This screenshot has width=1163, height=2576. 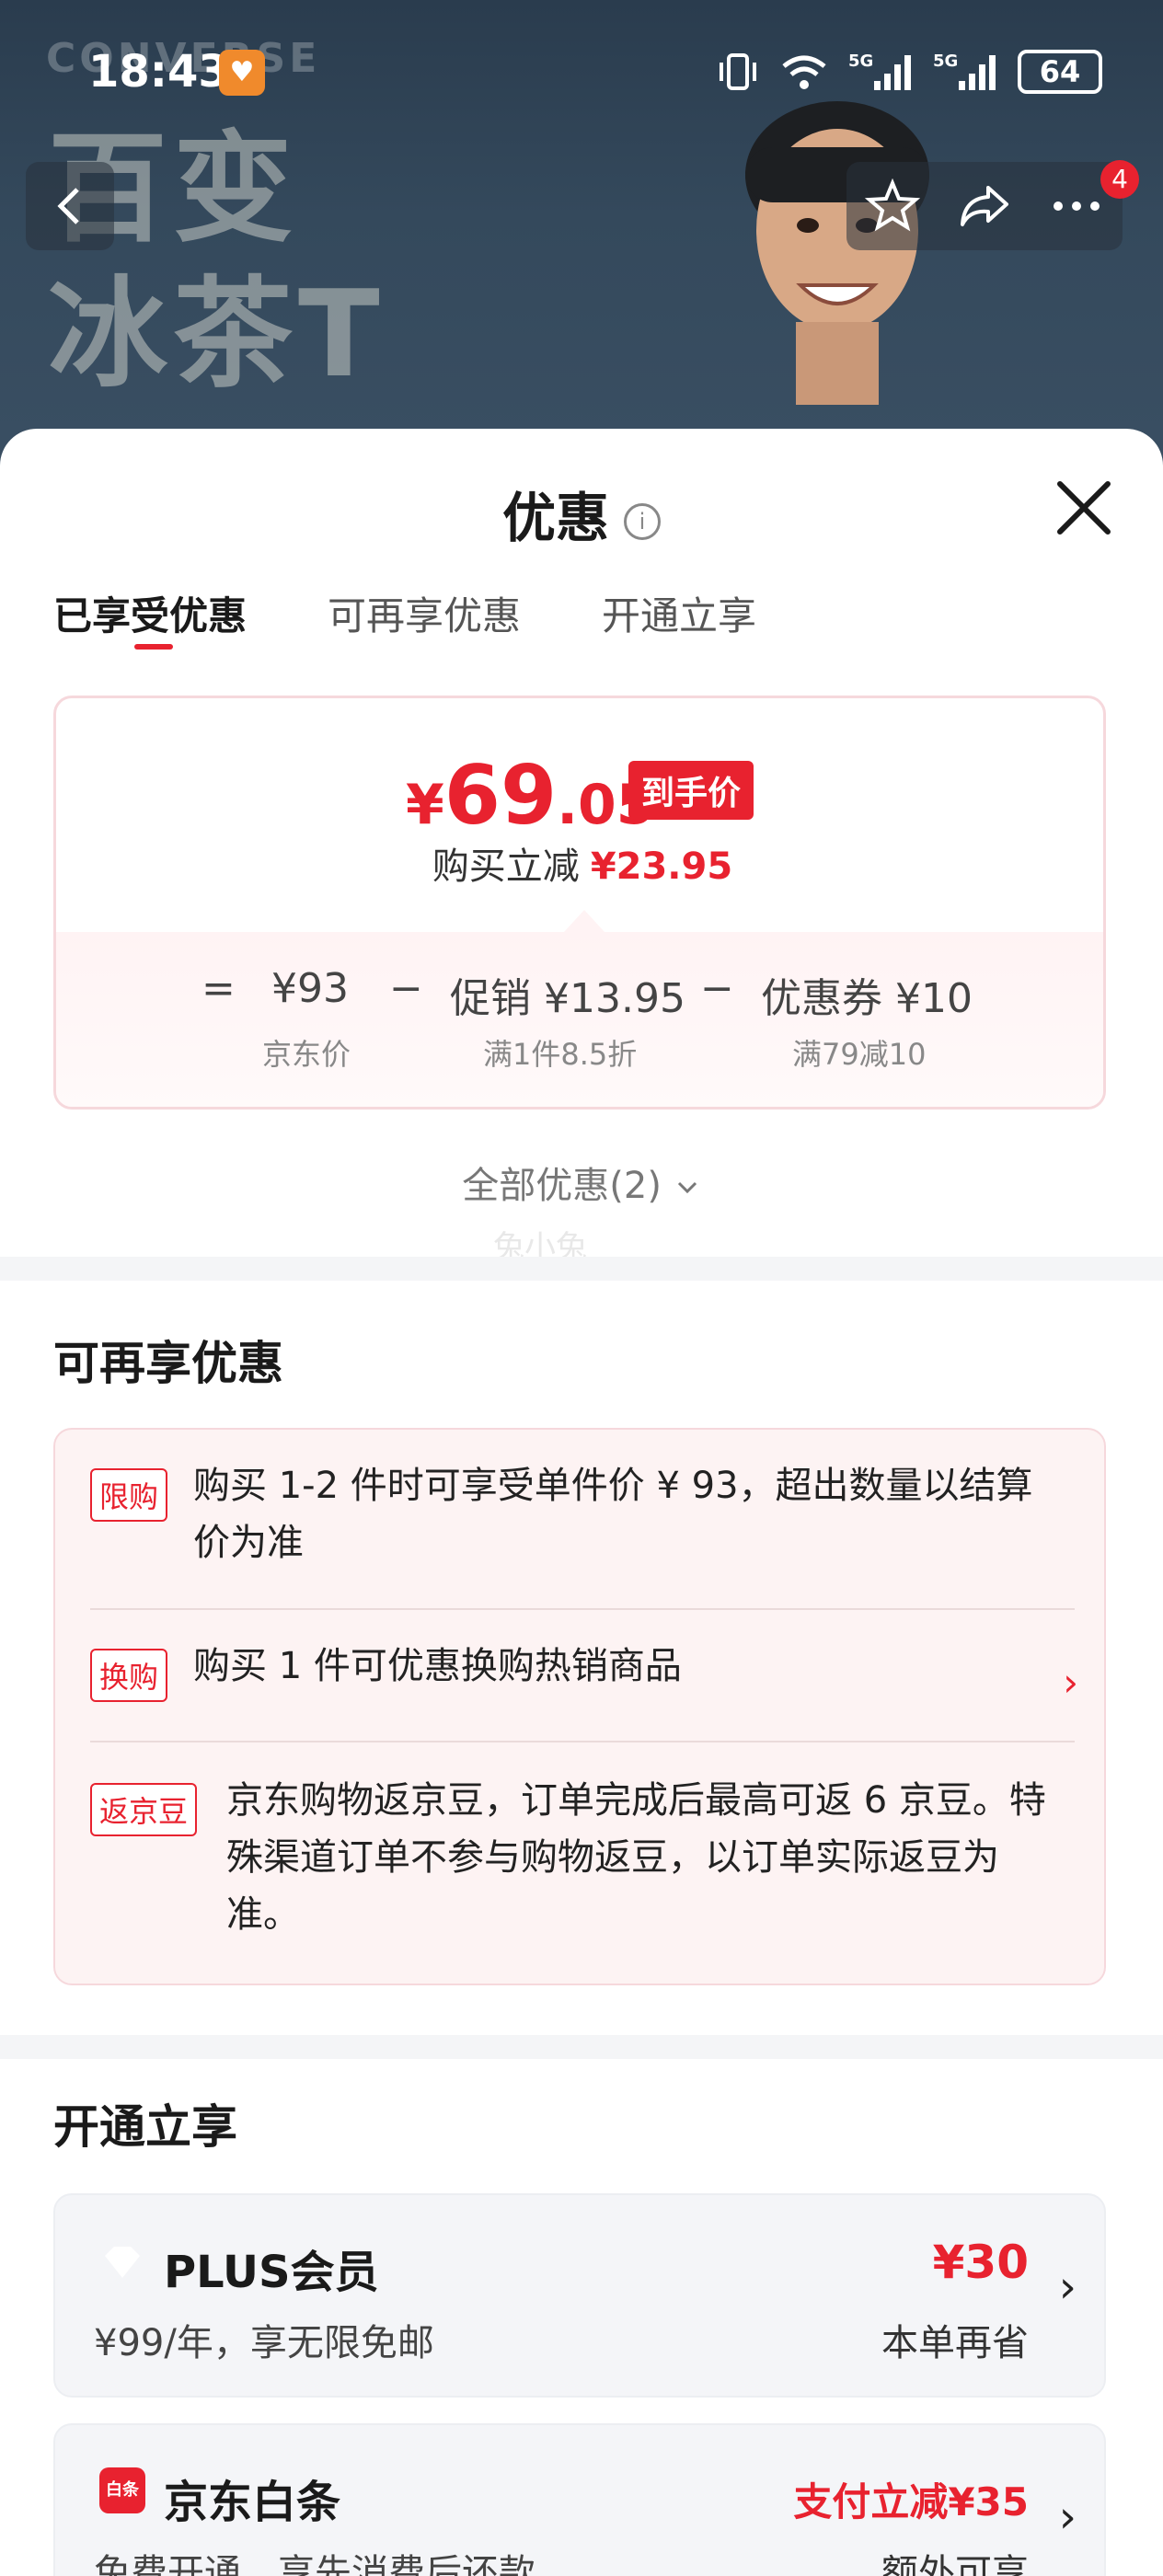 What do you see at coordinates (965, 71) in the screenshot?
I see `signal-5g-icon-2: 5G` at bounding box center [965, 71].